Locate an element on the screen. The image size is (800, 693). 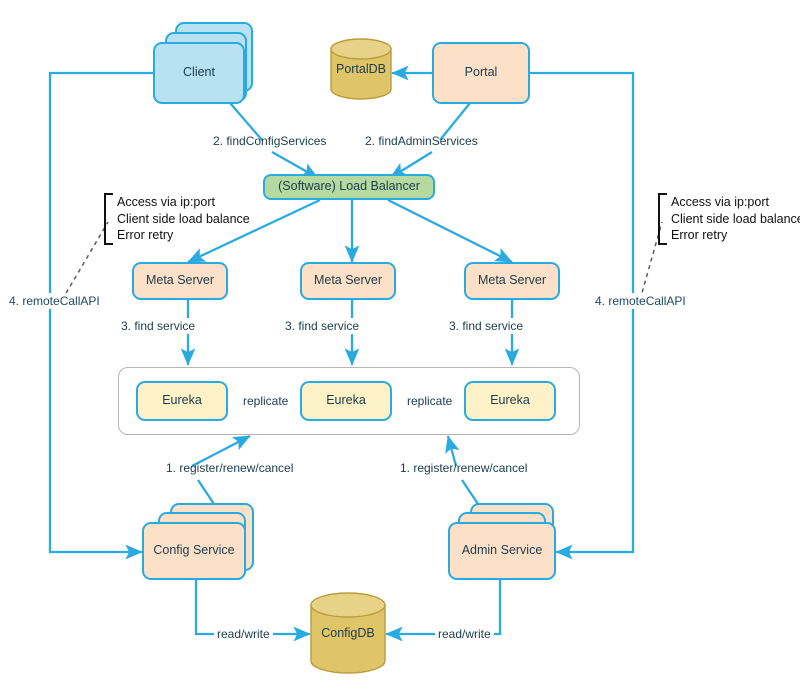
node-meta-server-1: Meta Server is located at coordinates (180, 281).